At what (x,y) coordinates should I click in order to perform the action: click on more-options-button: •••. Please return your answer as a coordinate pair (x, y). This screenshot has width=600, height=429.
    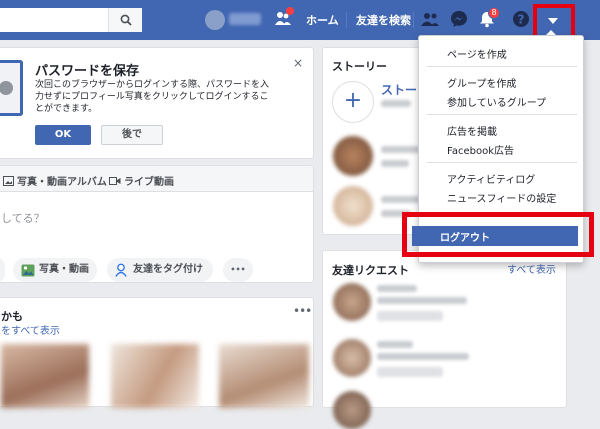
    Looking at the image, I should click on (238, 270).